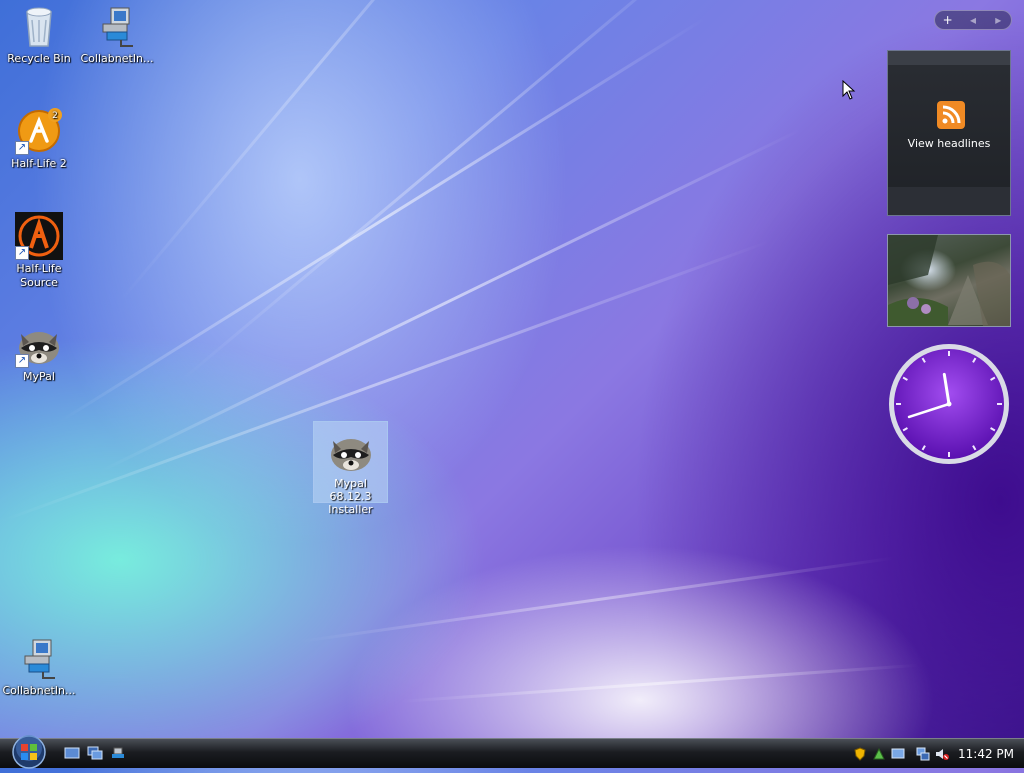 The image size is (1024, 773). What do you see at coordinates (949, 201) in the screenshot?
I see `gadget-footer` at bounding box center [949, 201].